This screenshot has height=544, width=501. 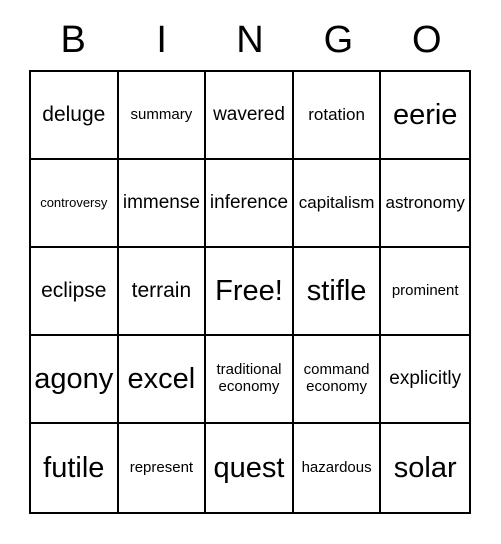 I want to click on bingo-cell-label: deluge, so click(x=74, y=115).